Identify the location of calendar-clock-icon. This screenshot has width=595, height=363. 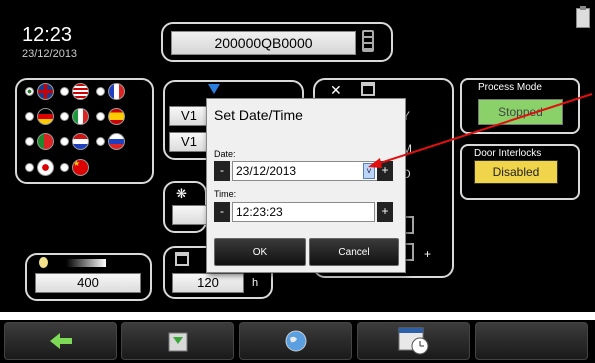
(413, 341).